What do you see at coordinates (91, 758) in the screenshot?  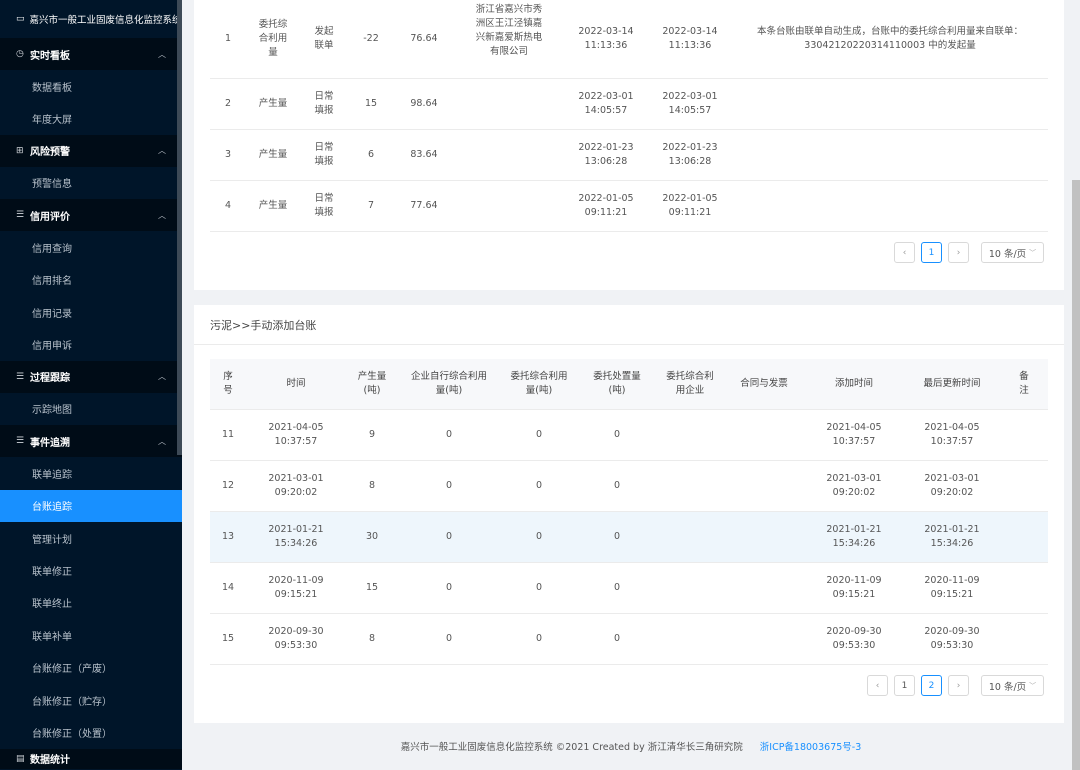 I see `menu-group-stats: ▤ 数据统计` at bounding box center [91, 758].